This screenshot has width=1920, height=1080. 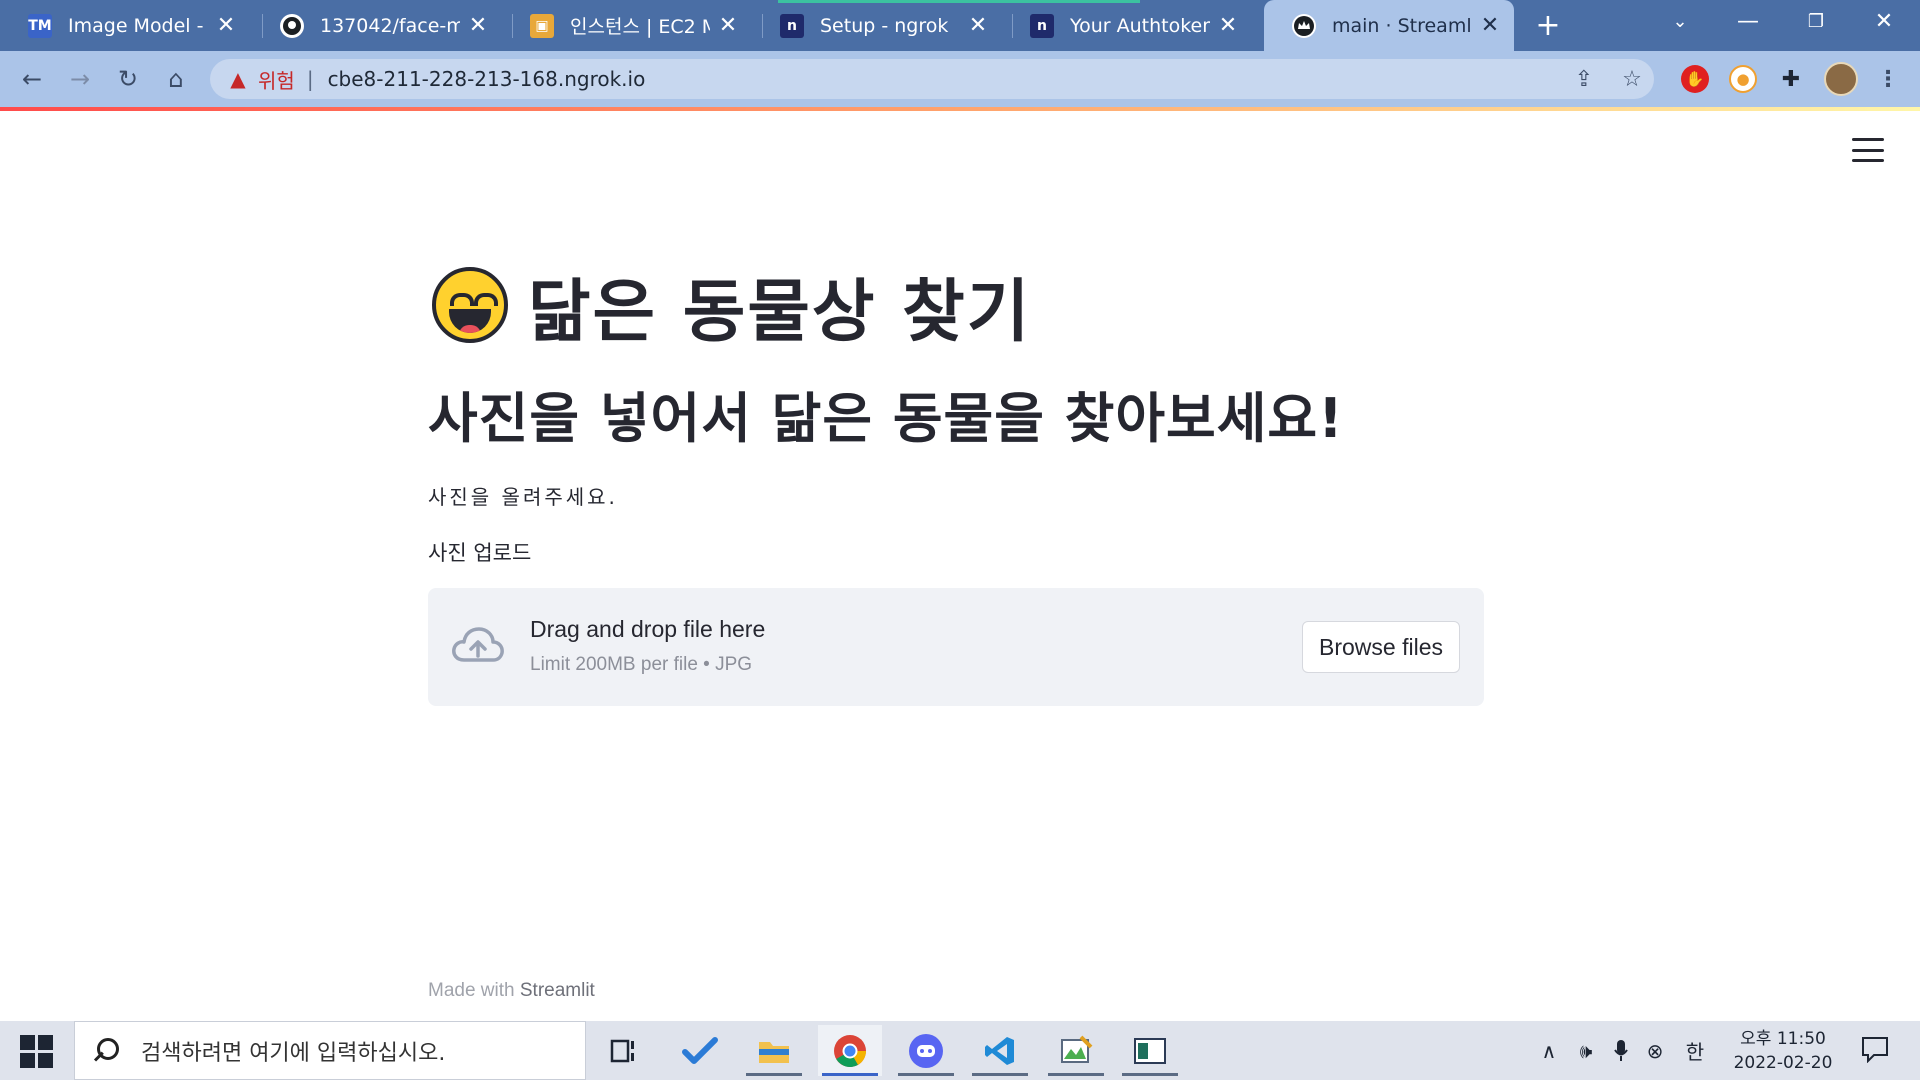 I want to click on forward-arrow-icon: →, so click(x=80, y=79).